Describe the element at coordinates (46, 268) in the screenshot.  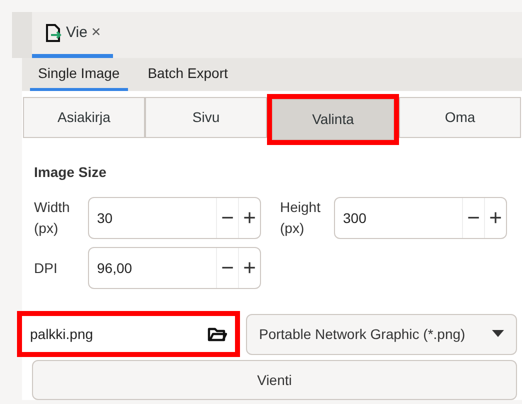
I see `field-label: DPI` at that location.